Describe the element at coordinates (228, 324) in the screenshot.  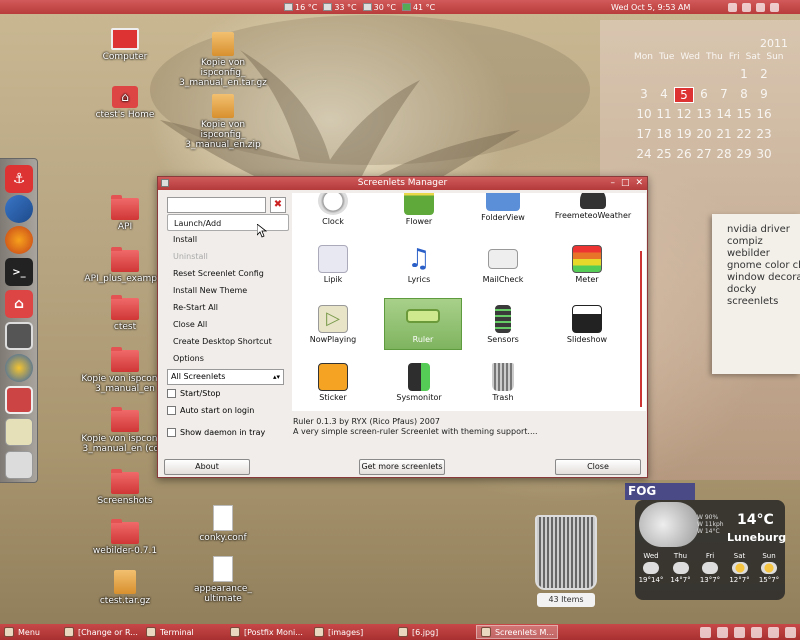
I see `close-all-button: Close All` at that location.